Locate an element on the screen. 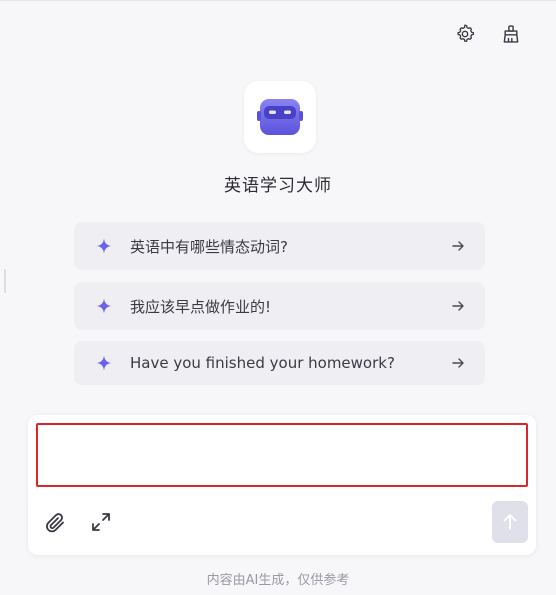 The height and width of the screenshot is (595, 556). paperclip-icon is located at coordinates (56, 523).